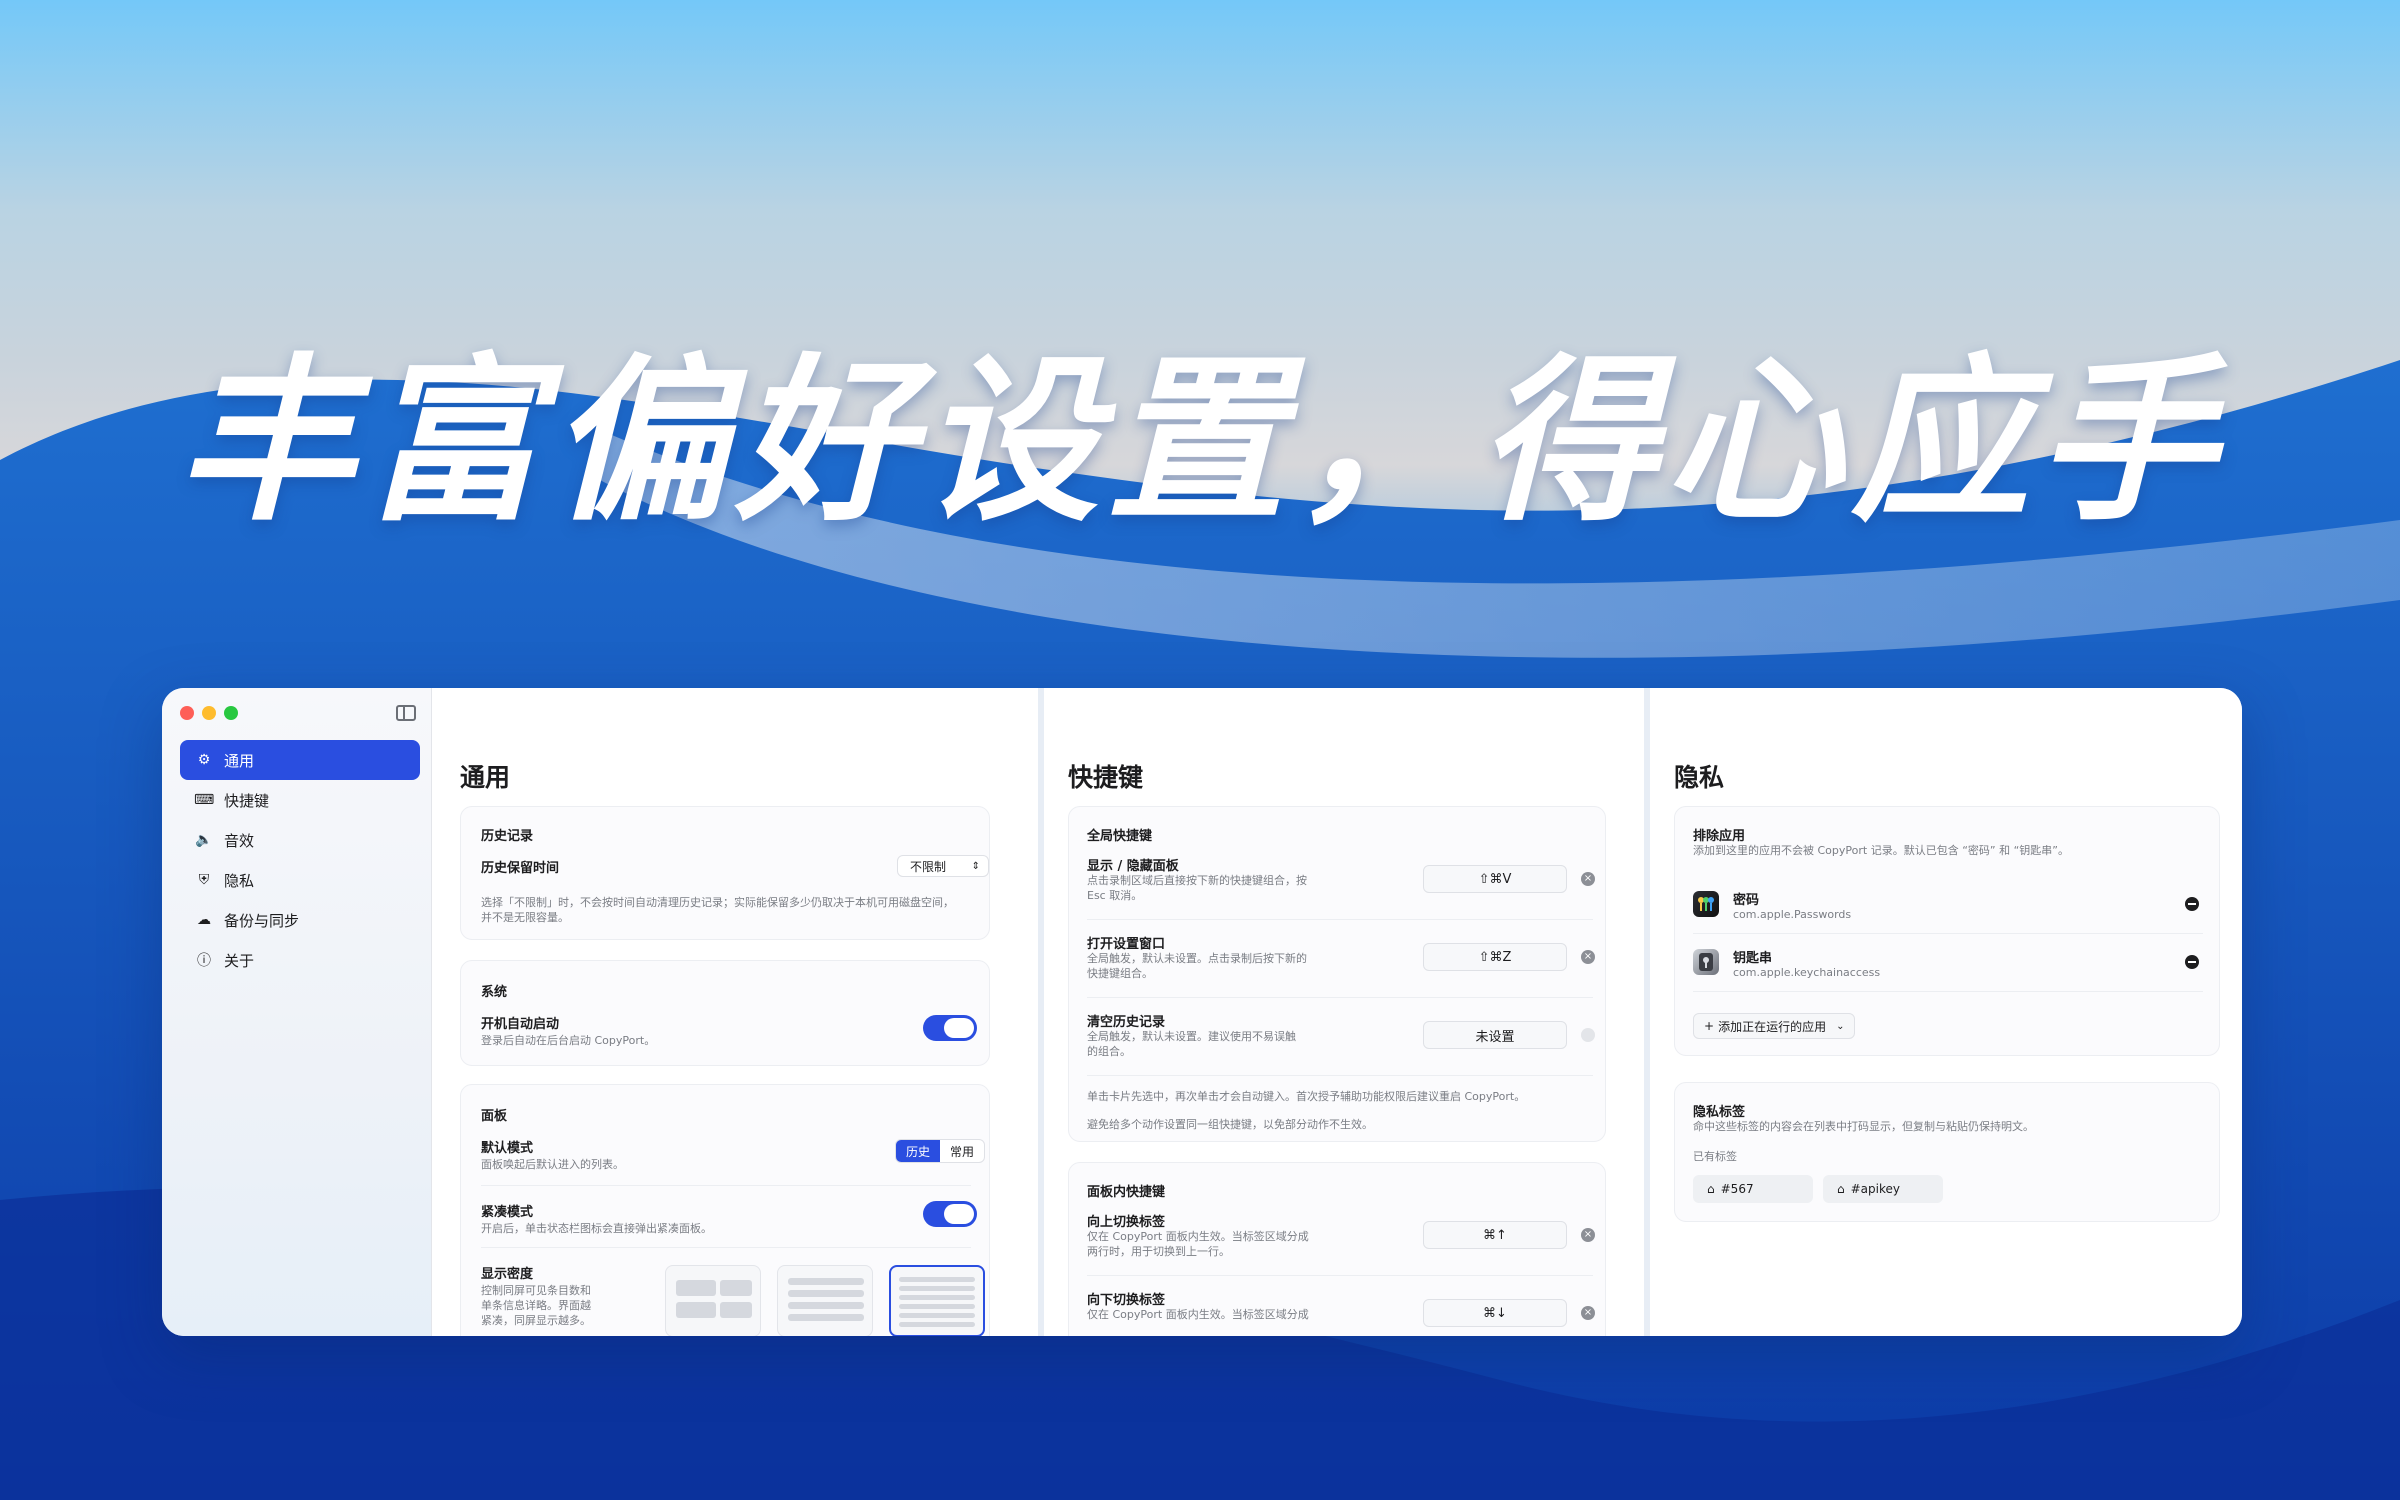 This screenshot has width=2400, height=1500. What do you see at coordinates (525, 917) in the screenshot?
I see `history-desc-line: 并不是无限容量。` at bounding box center [525, 917].